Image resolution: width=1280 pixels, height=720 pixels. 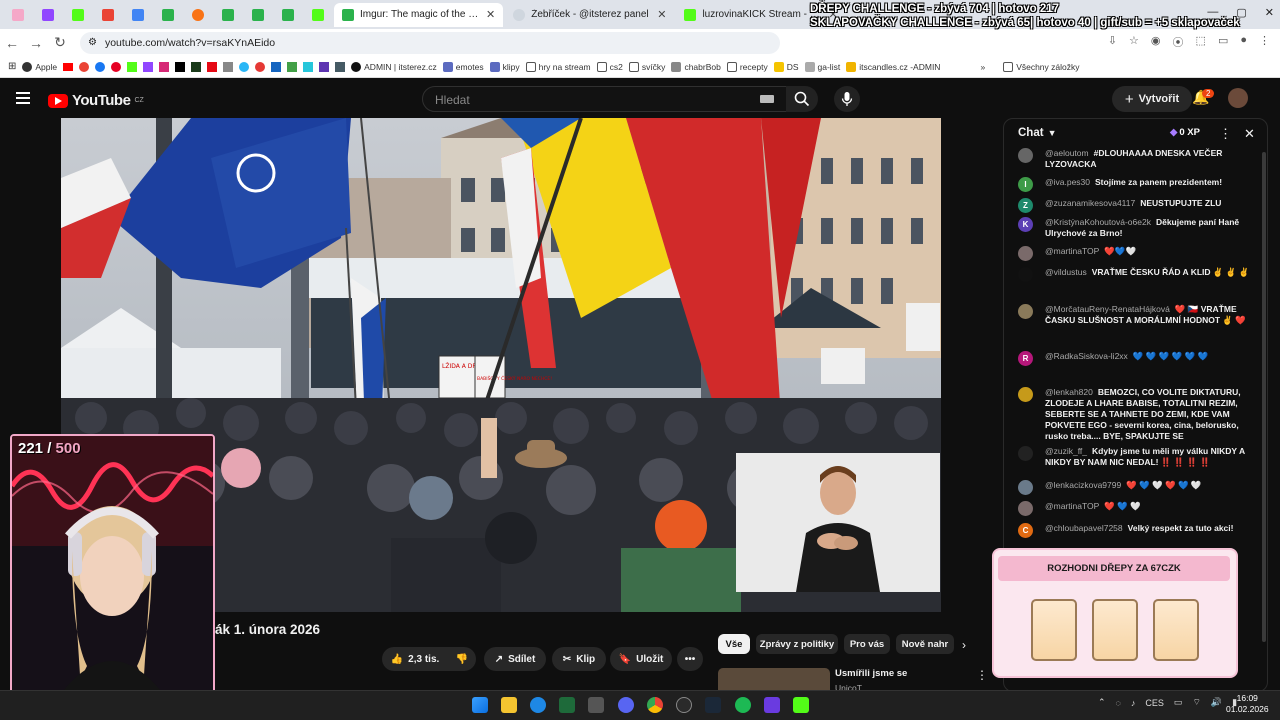 What do you see at coordinates (1025, 205) in the screenshot?
I see `user-avatar: Z` at bounding box center [1025, 205].